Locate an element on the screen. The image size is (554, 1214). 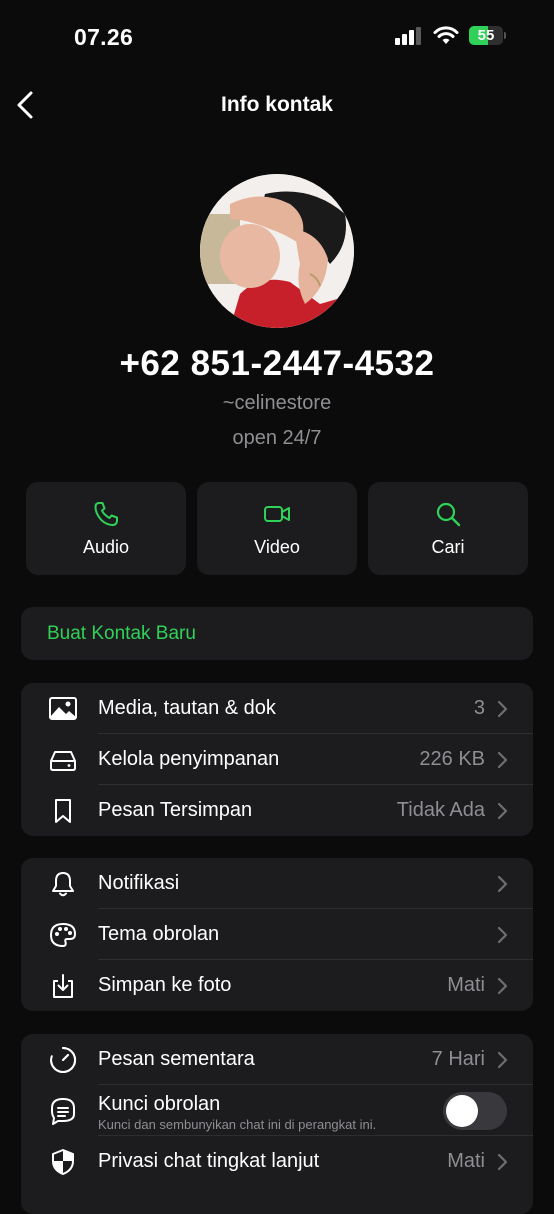
storage-icon is located at coordinates (63, 760).